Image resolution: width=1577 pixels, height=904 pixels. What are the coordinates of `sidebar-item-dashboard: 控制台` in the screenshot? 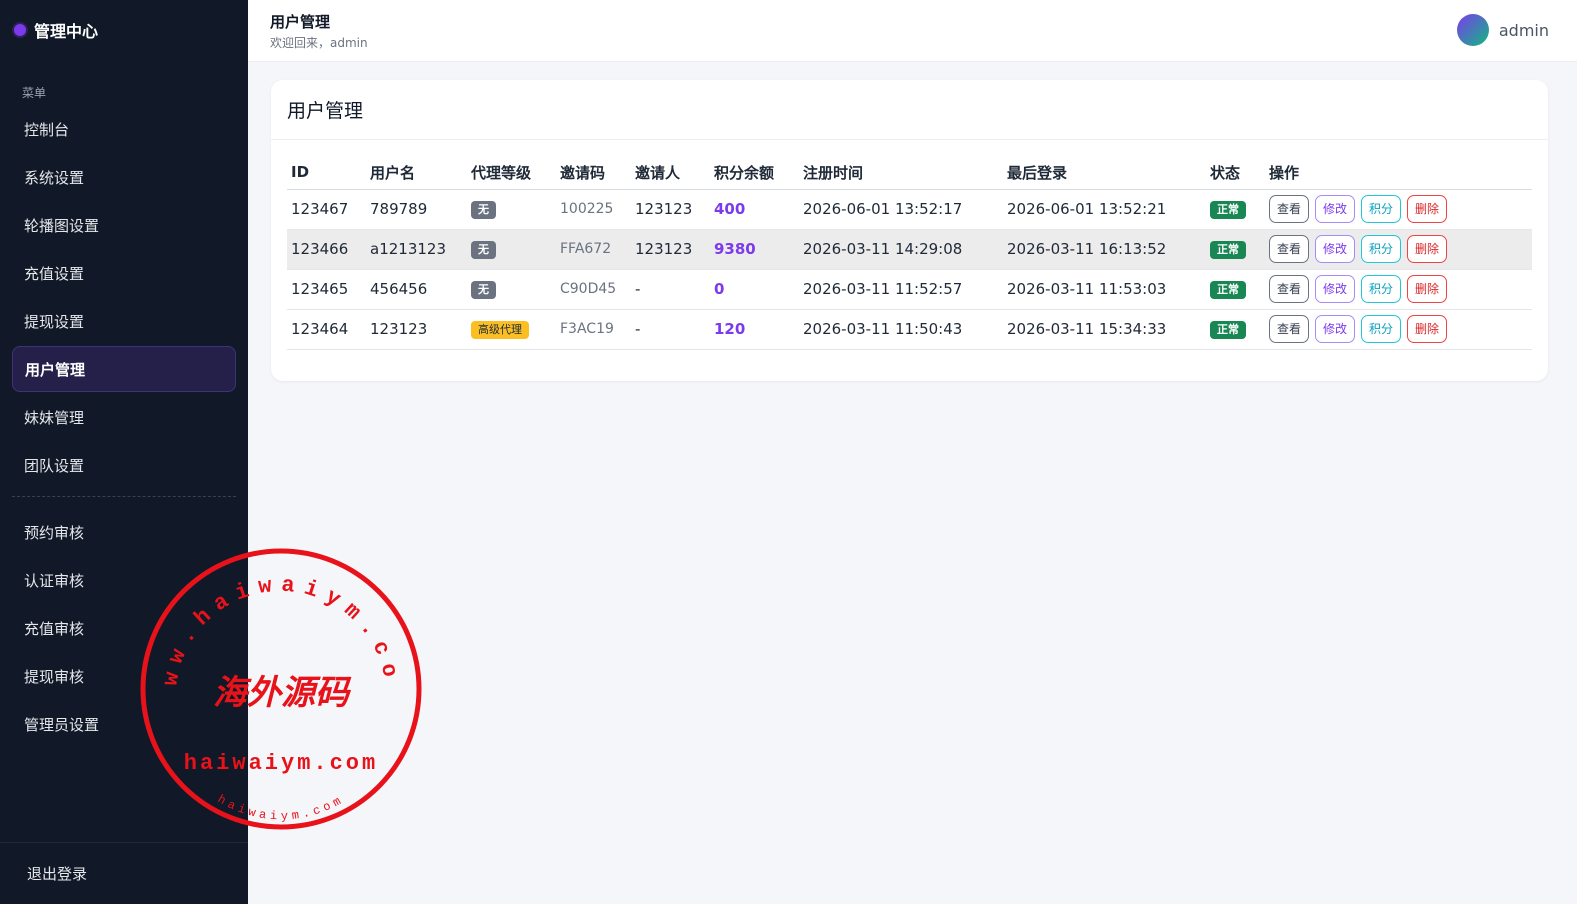 It's located at (124, 129).